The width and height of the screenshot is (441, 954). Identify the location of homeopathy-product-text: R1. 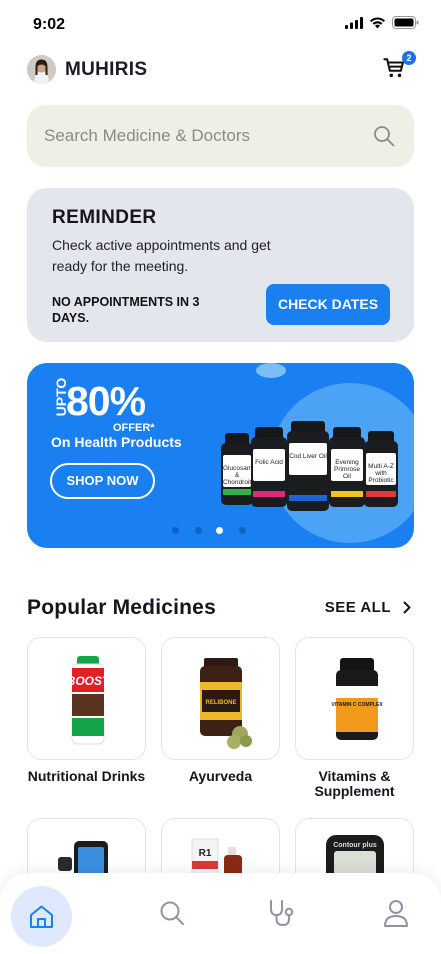
(205, 853).